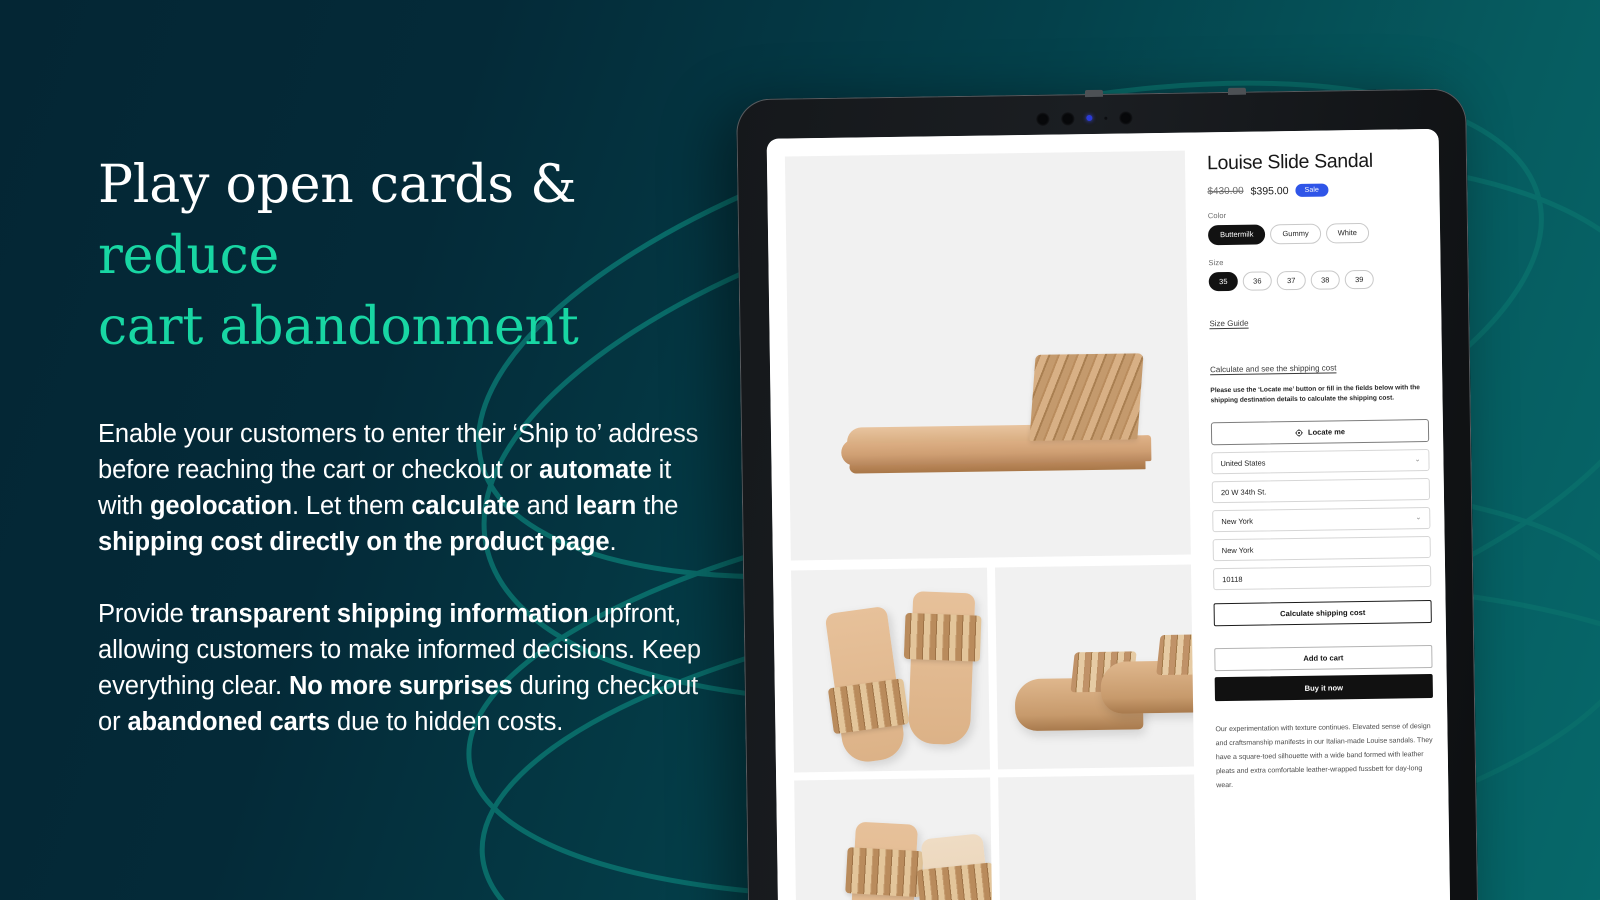 This screenshot has height=900, width=1600. Describe the element at coordinates (1295, 233) in the screenshot. I see `color-option-gummy: Gummy` at that location.